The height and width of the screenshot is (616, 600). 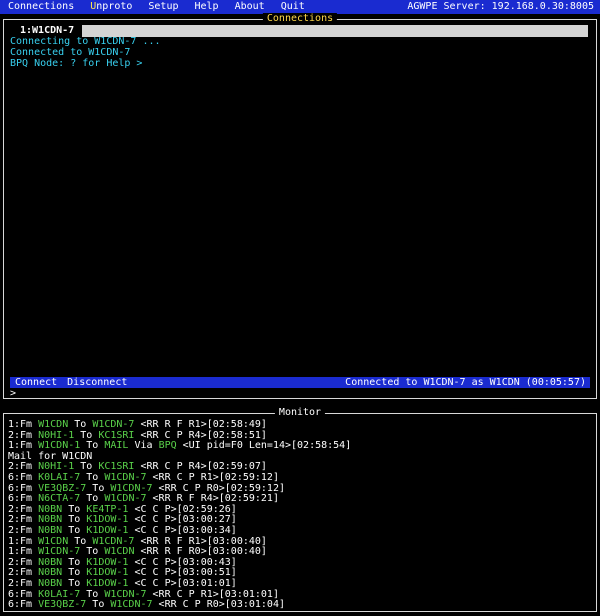 I want to click on monitor-text: <RR C P R4>[02:59:07], so click(x=200, y=467).